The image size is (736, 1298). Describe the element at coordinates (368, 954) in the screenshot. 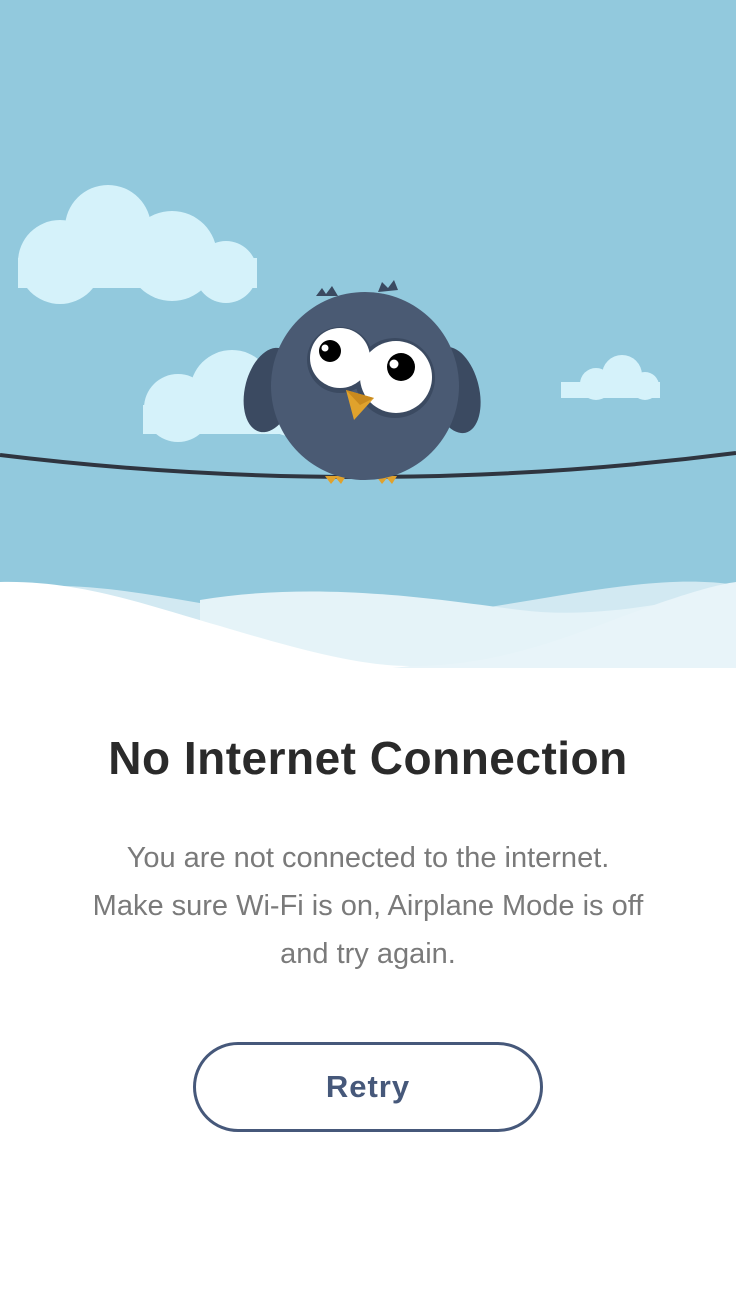

I see `message-line: and try again.` at that location.